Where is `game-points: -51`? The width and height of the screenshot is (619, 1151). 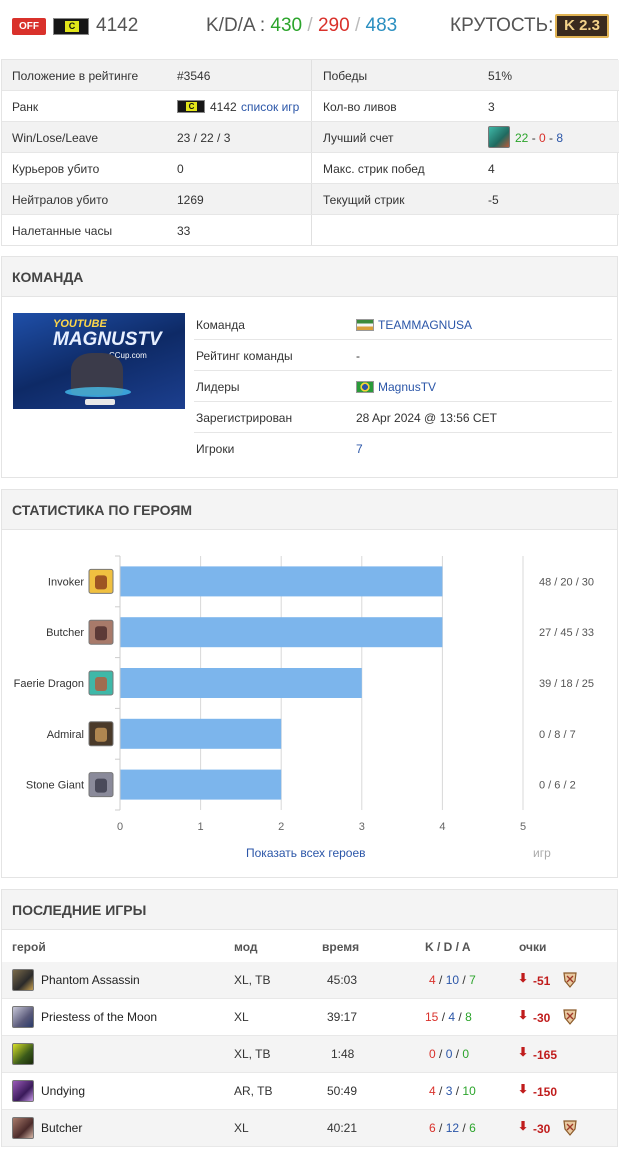
game-points: -51 is located at coordinates (542, 981).